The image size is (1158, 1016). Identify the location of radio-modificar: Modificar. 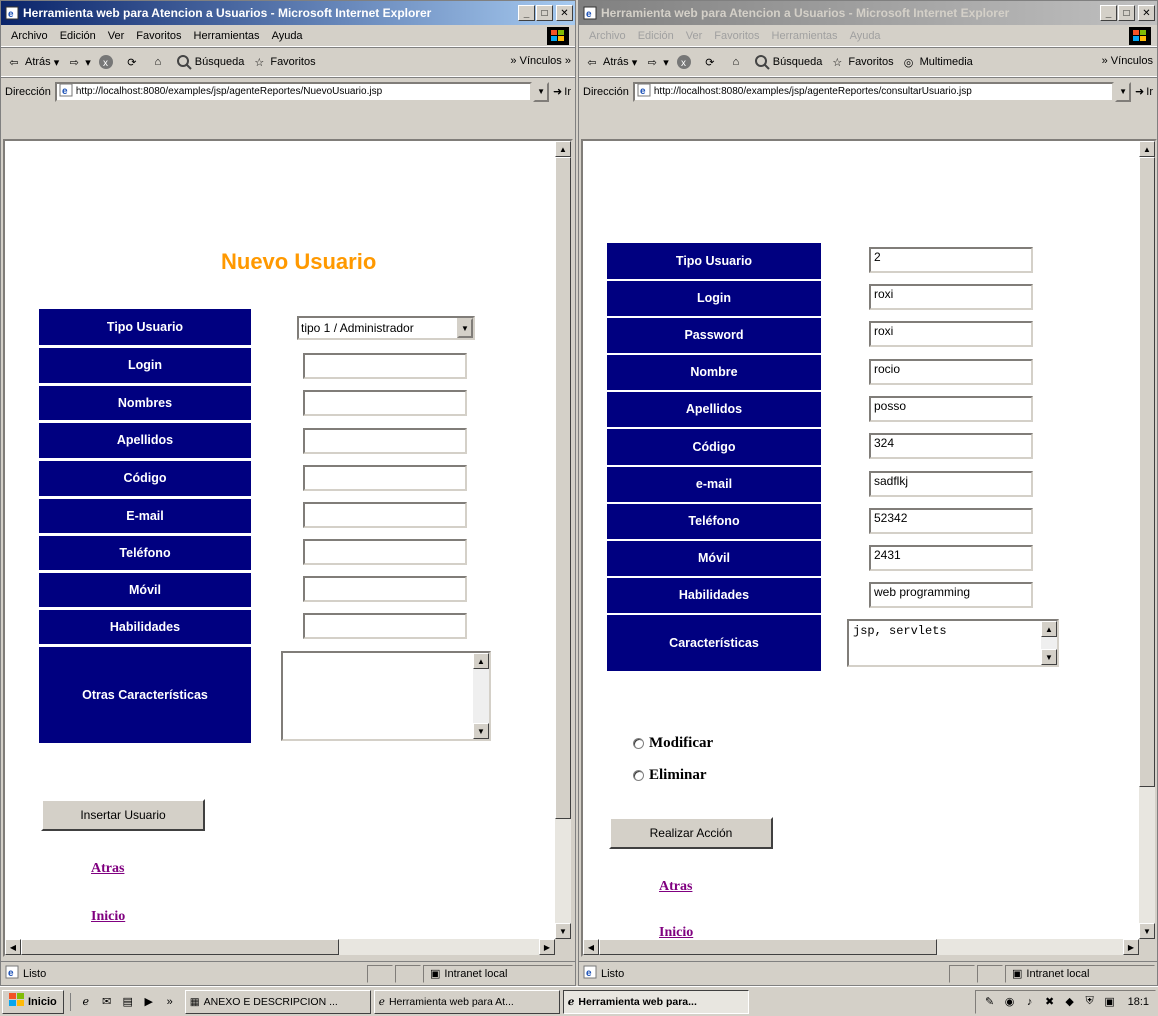
(673, 743).